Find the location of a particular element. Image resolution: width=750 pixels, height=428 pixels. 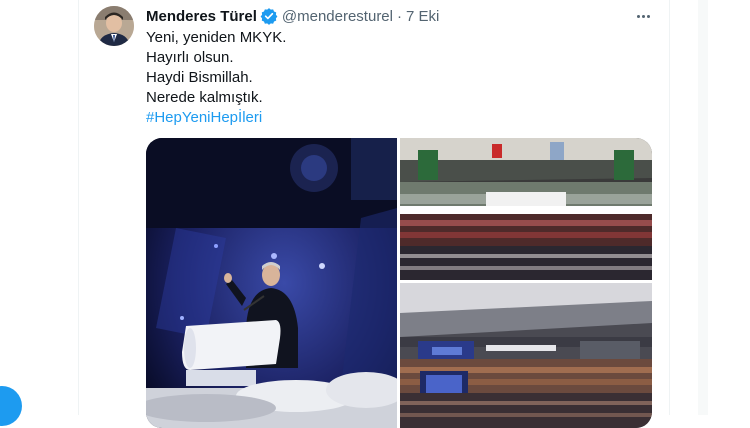

tweet-date: 7 Eki is located at coordinates (422, 16).